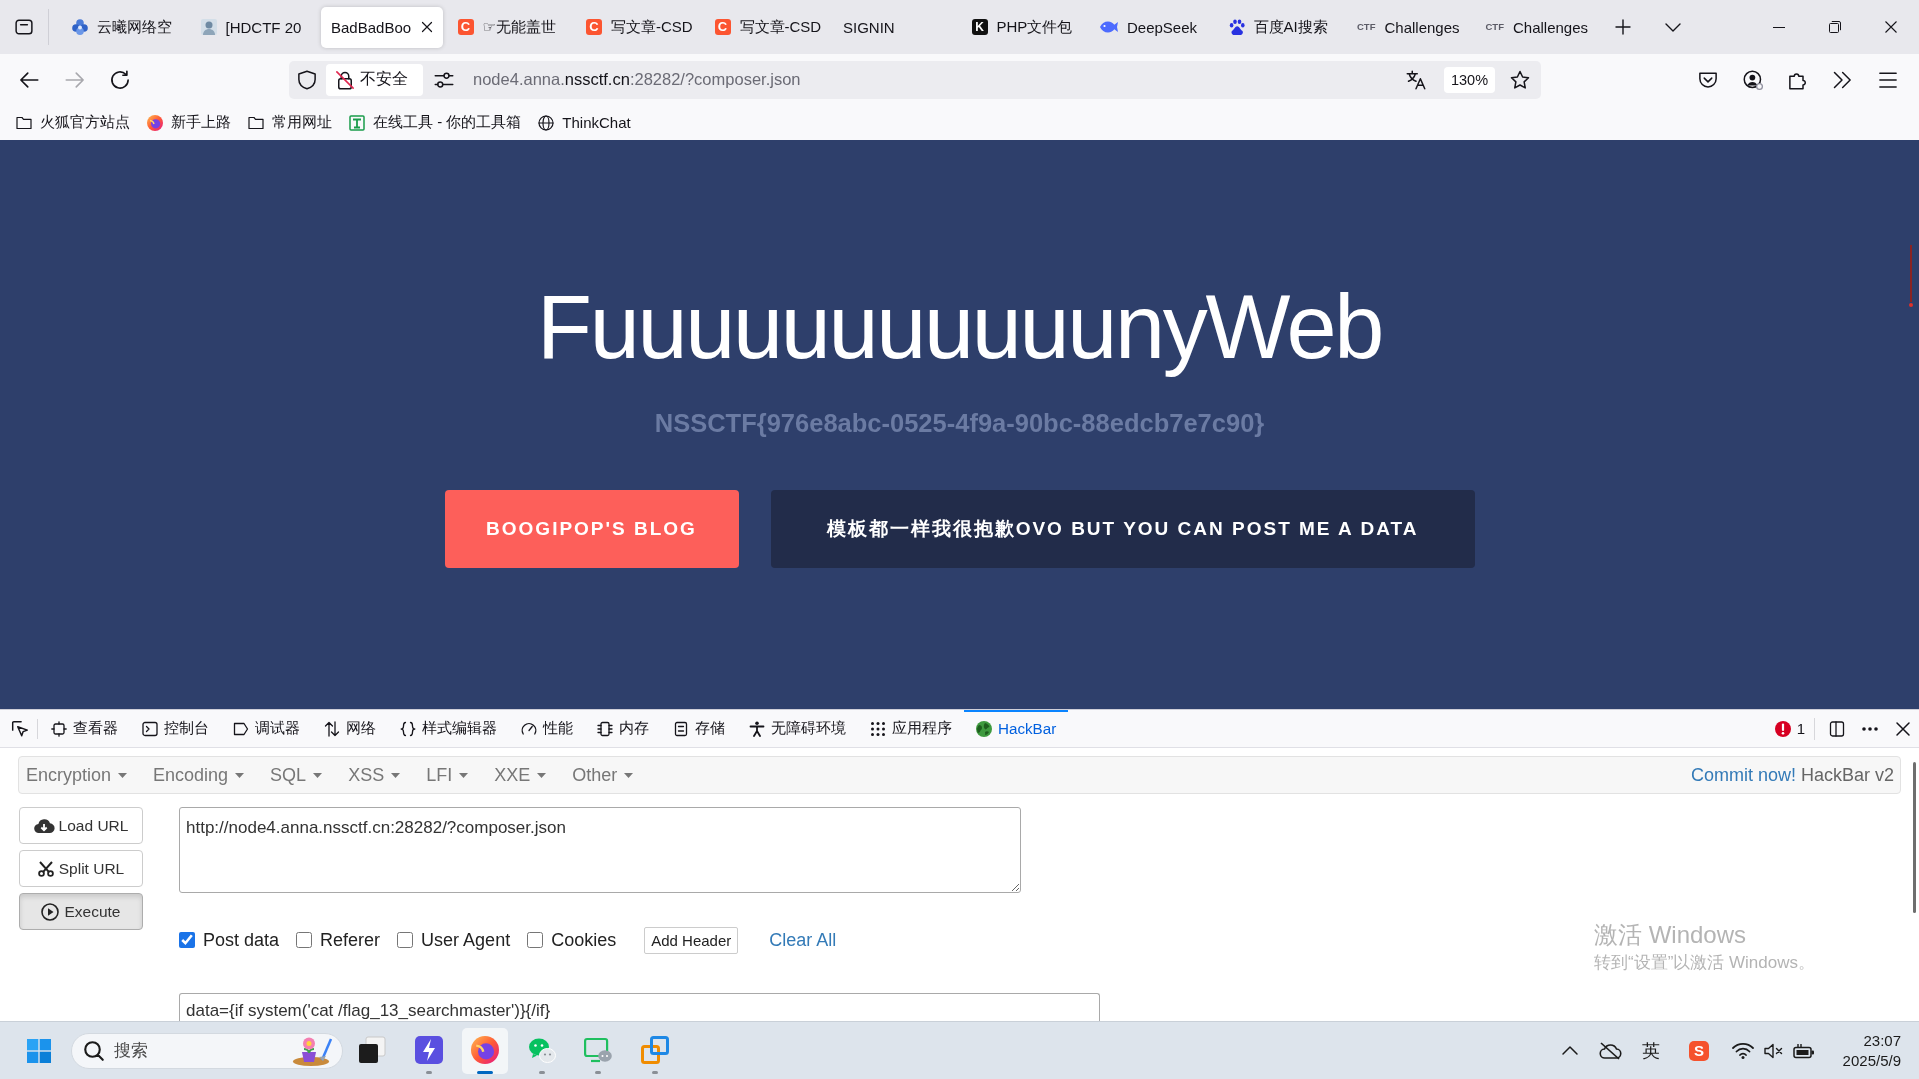 The image size is (1919, 1079). I want to click on element-picker-icon, so click(20, 728).